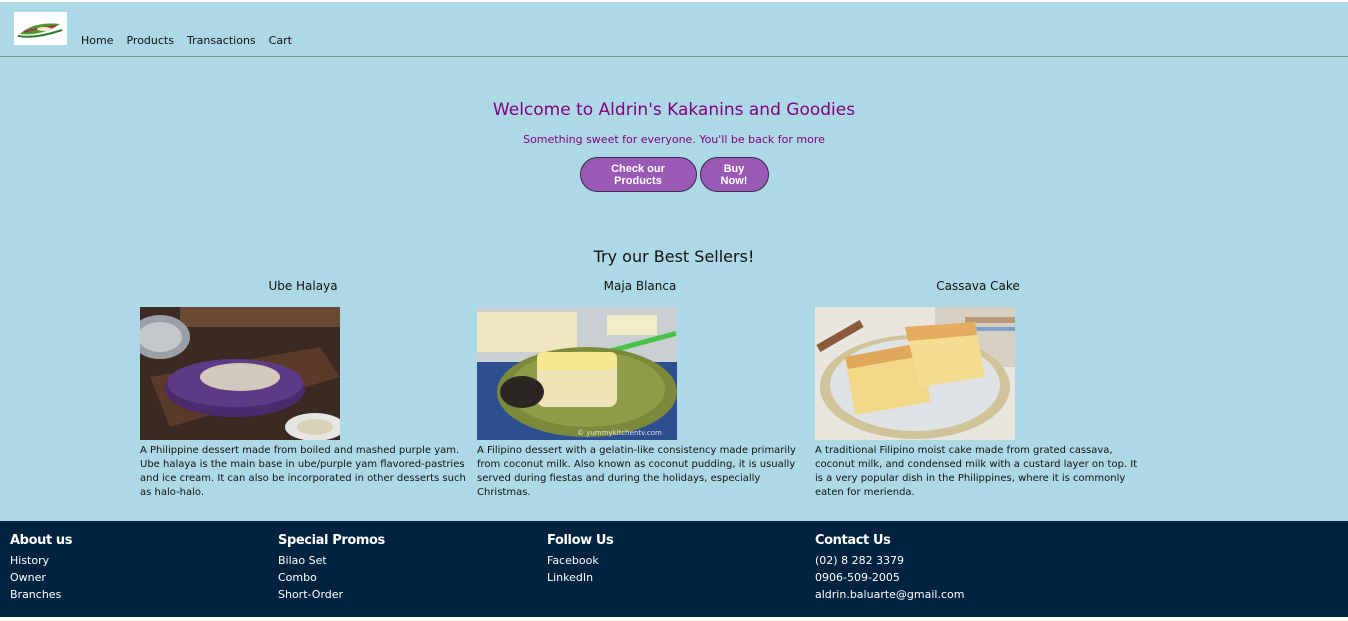 This screenshot has height=621, width=1348. What do you see at coordinates (280, 40) in the screenshot?
I see `nav-cart-link: Cart` at bounding box center [280, 40].